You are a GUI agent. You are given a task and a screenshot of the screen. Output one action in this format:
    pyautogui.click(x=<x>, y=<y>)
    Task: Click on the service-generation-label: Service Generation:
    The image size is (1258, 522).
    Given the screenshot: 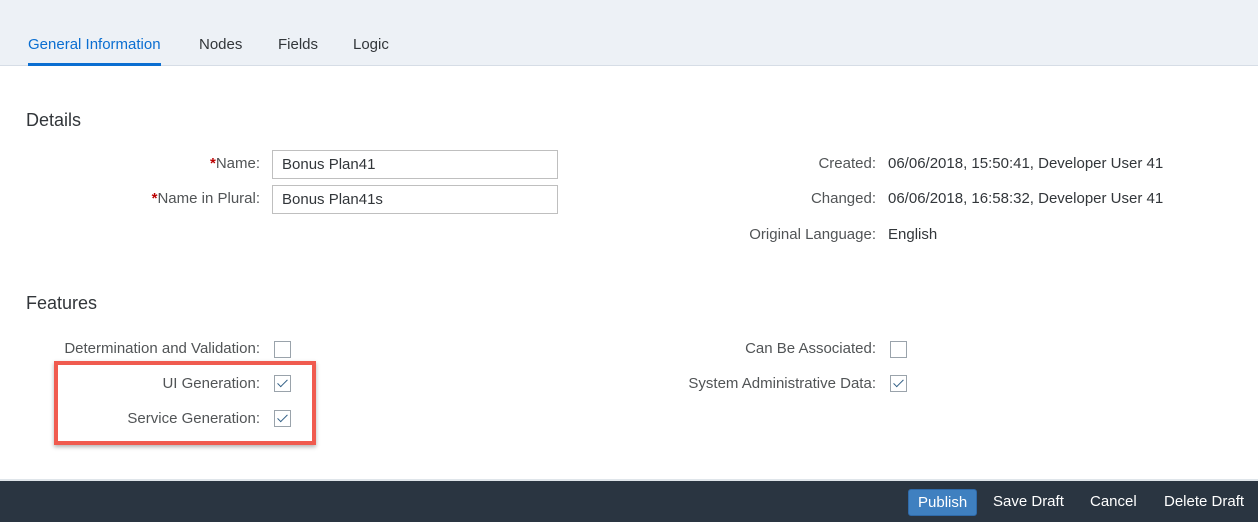 What is the action you would take?
    pyautogui.click(x=193, y=418)
    